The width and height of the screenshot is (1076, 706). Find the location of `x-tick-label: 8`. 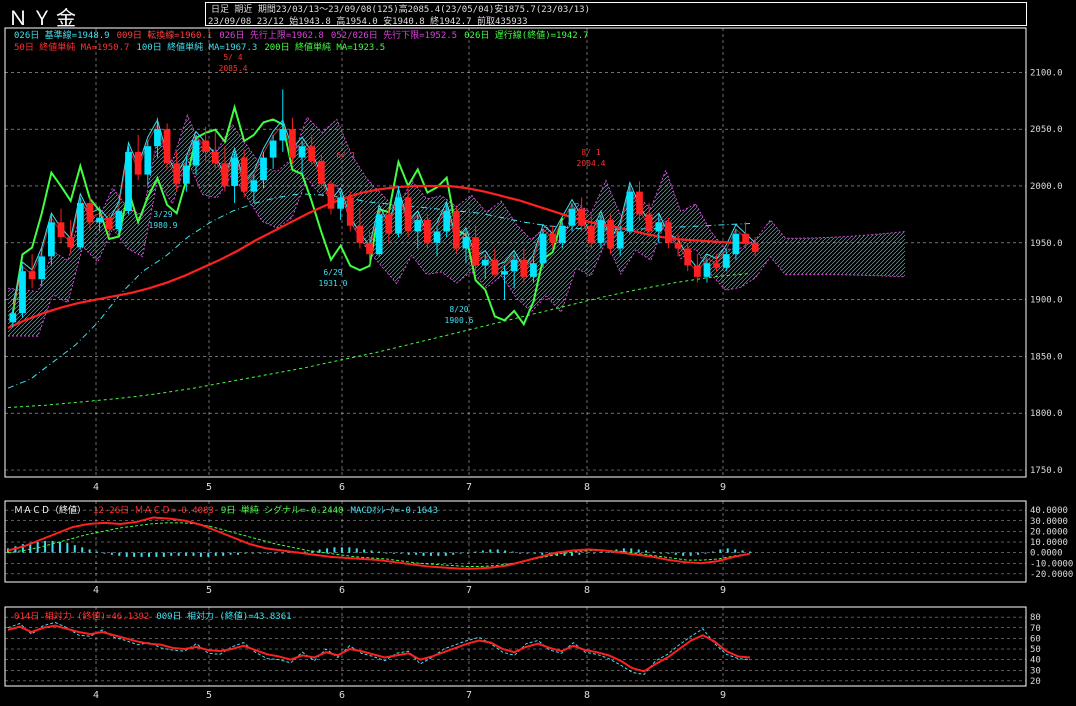

x-tick-label: 8 is located at coordinates (587, 487).